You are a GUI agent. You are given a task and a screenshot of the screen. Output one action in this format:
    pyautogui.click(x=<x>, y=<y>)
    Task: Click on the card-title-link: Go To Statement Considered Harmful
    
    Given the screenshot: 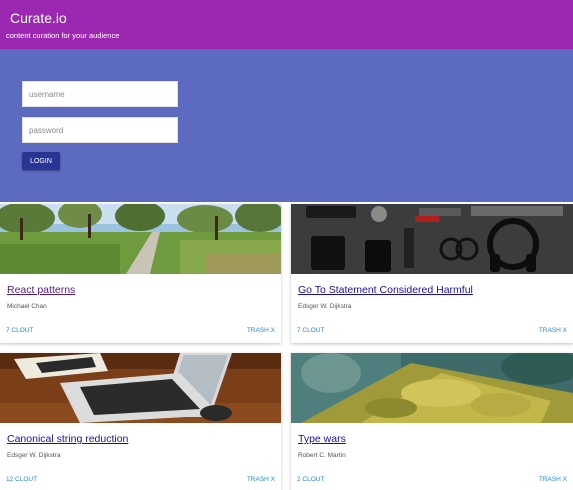 What is the action you would take?
    pyautogui.click(x=385, y=290)
    